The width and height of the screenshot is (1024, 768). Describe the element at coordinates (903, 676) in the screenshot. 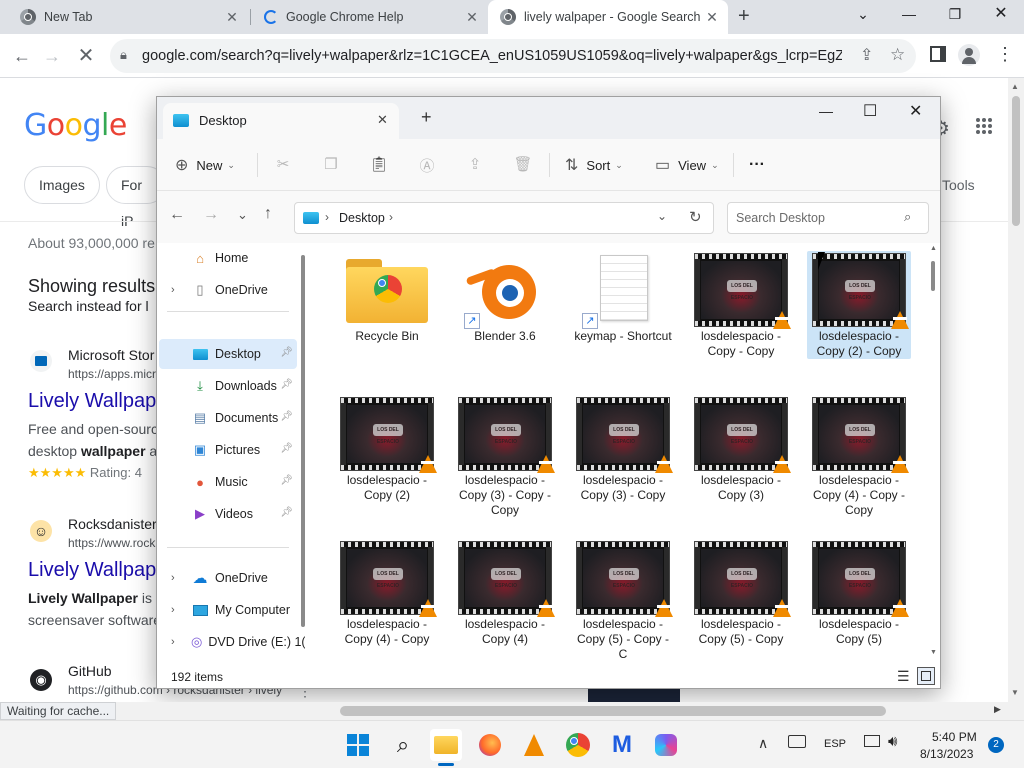

I see `details-view-icon: ☰` at that location.